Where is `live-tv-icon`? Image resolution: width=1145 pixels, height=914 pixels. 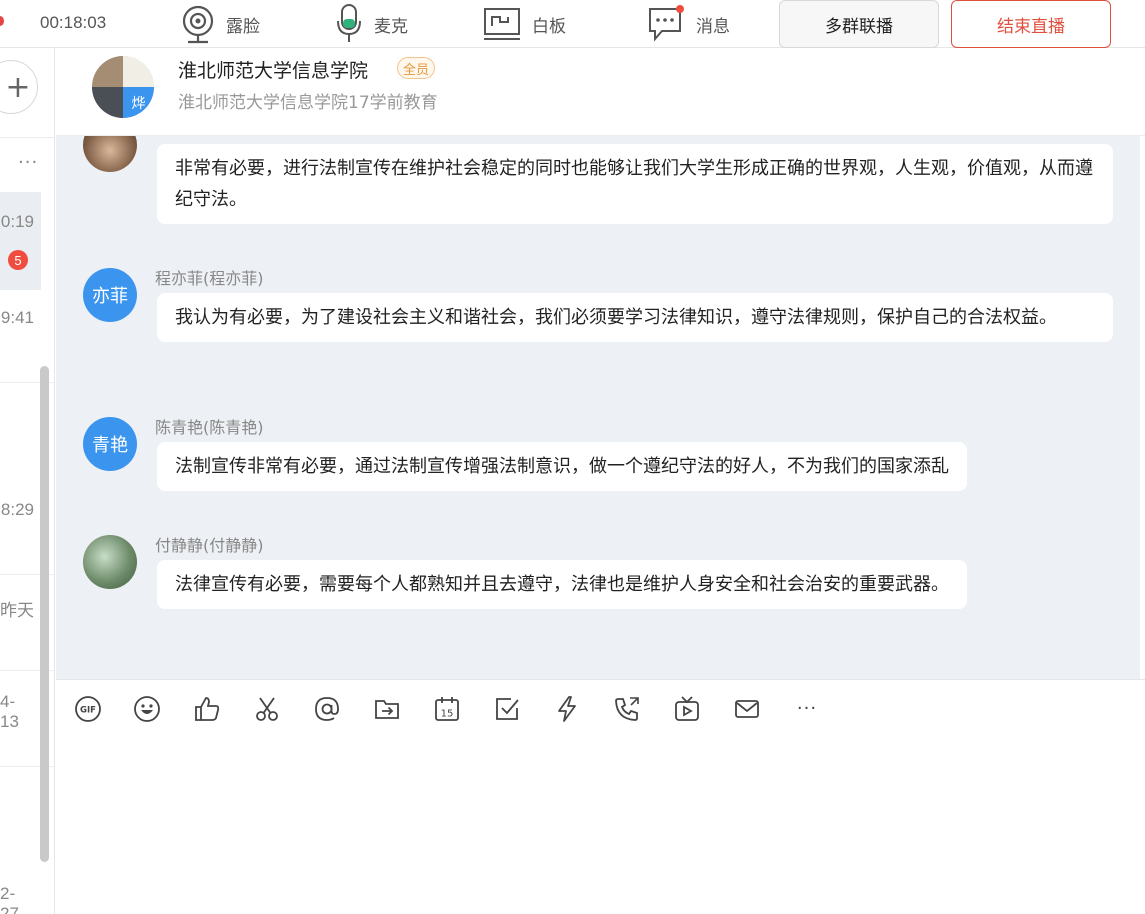
live-tv-icon is located at coordinates (687, 708).